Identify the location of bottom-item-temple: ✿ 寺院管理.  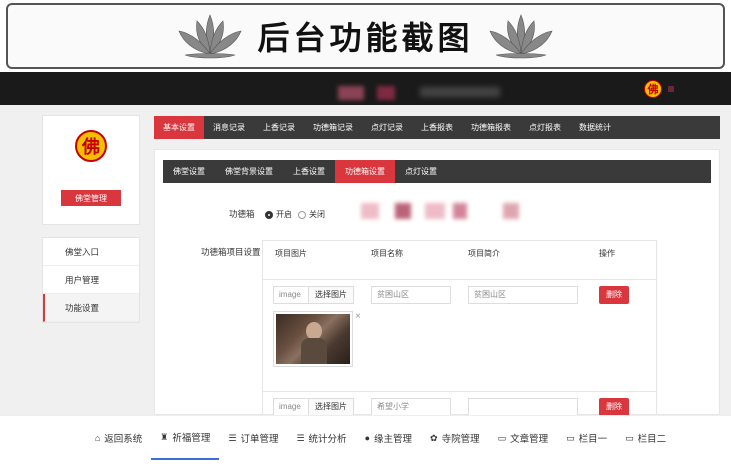
(455, 438).